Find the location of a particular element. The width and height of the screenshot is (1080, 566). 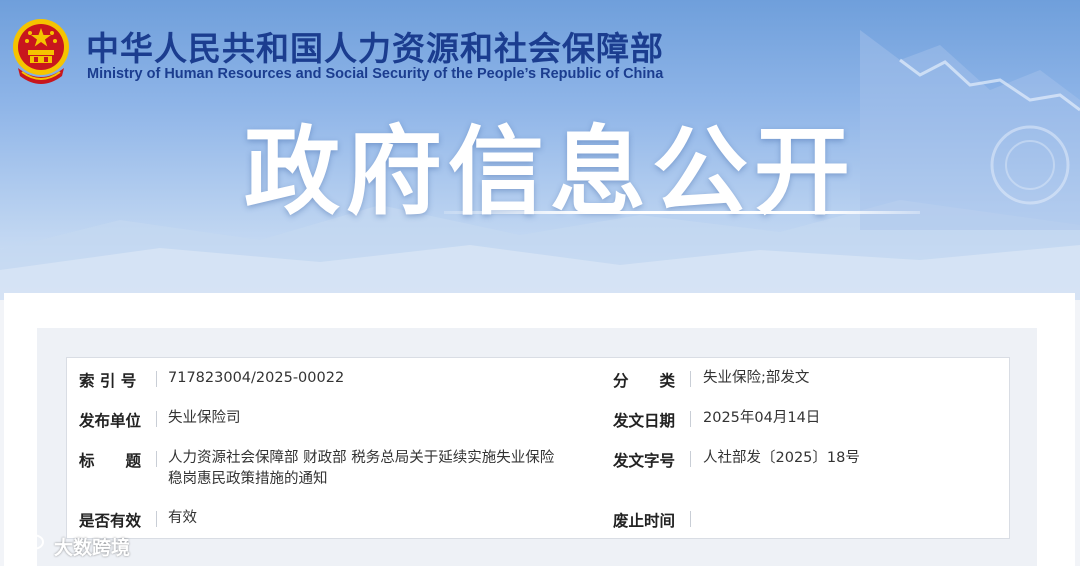

doc-number-value: 人社部发〔2025〕18号 is located at coordinates (781, 458).